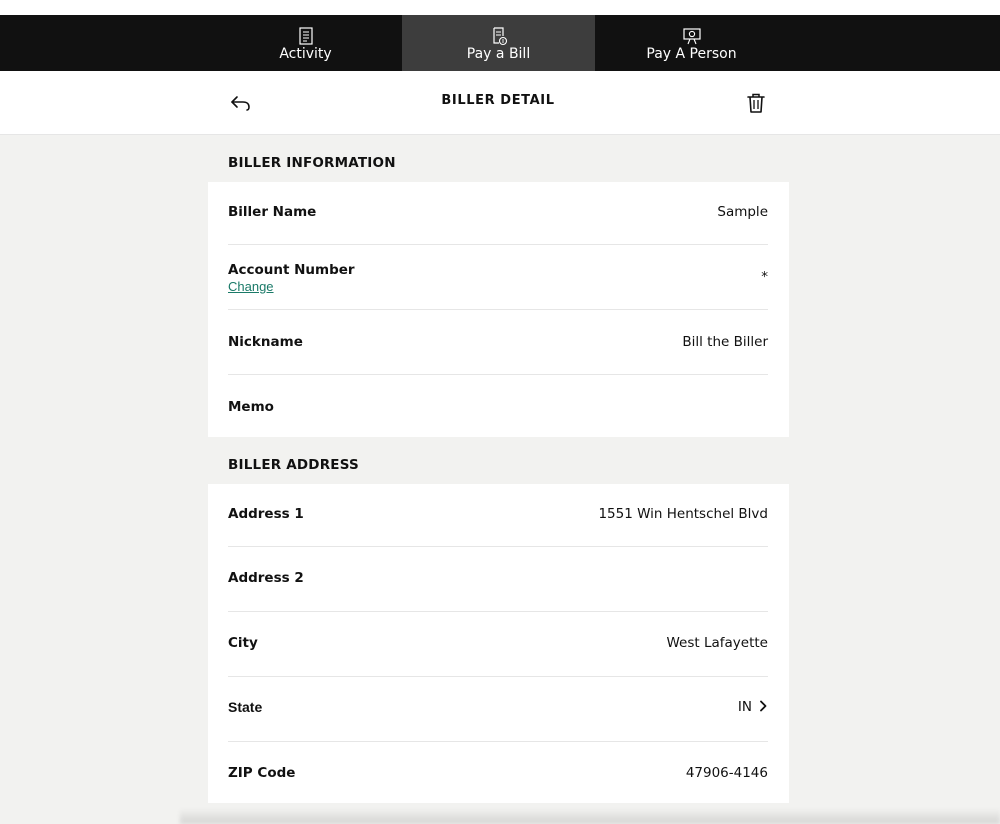 This screenshot has width=1000, height=824. I want to click on address1-value: 1551 Win Hentschel Blvd, so click(683, 514).